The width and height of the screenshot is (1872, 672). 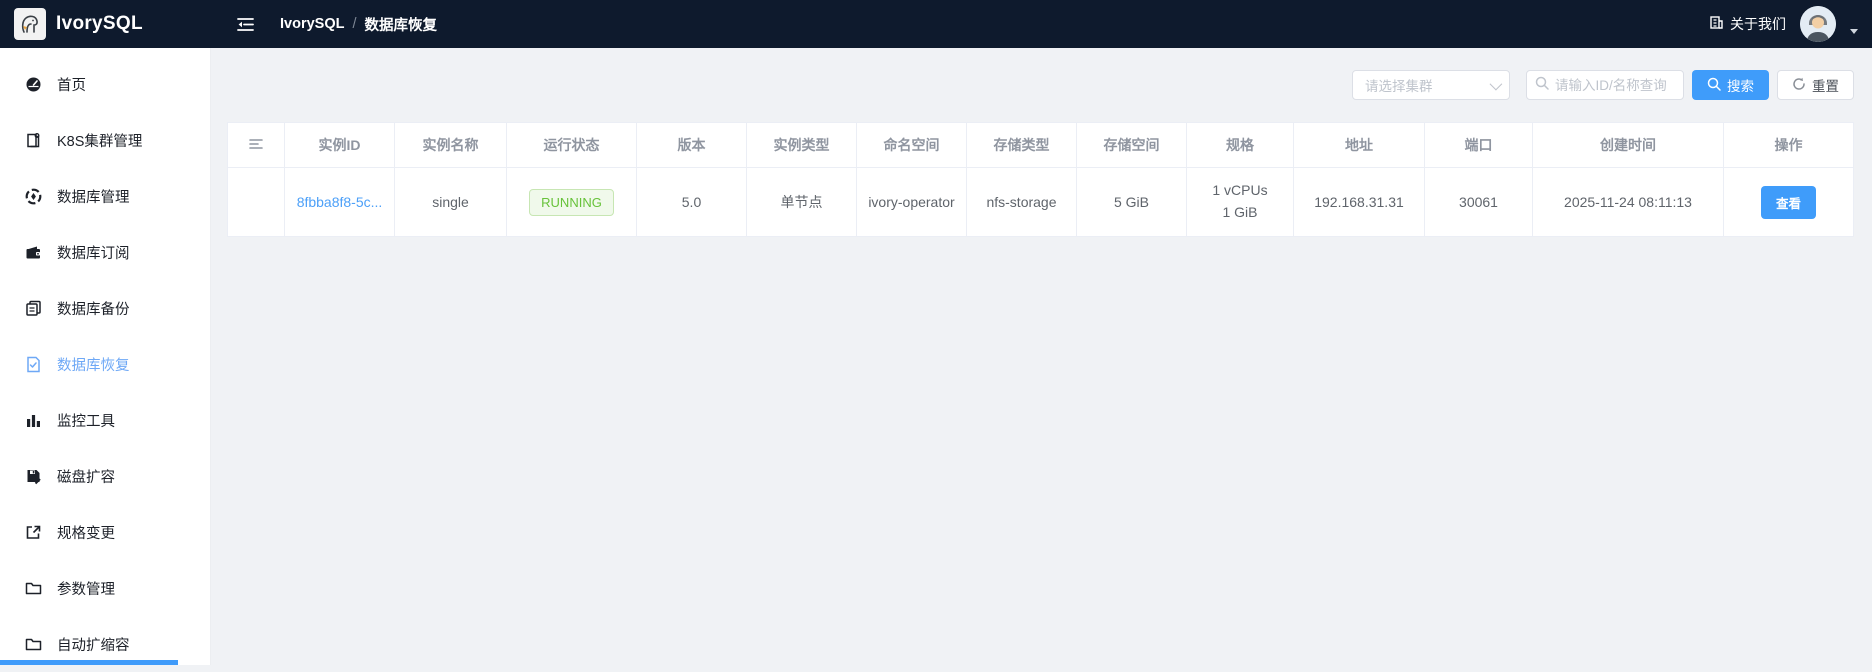 I want to click on param-manage-icon, so click(x=33, y=588).